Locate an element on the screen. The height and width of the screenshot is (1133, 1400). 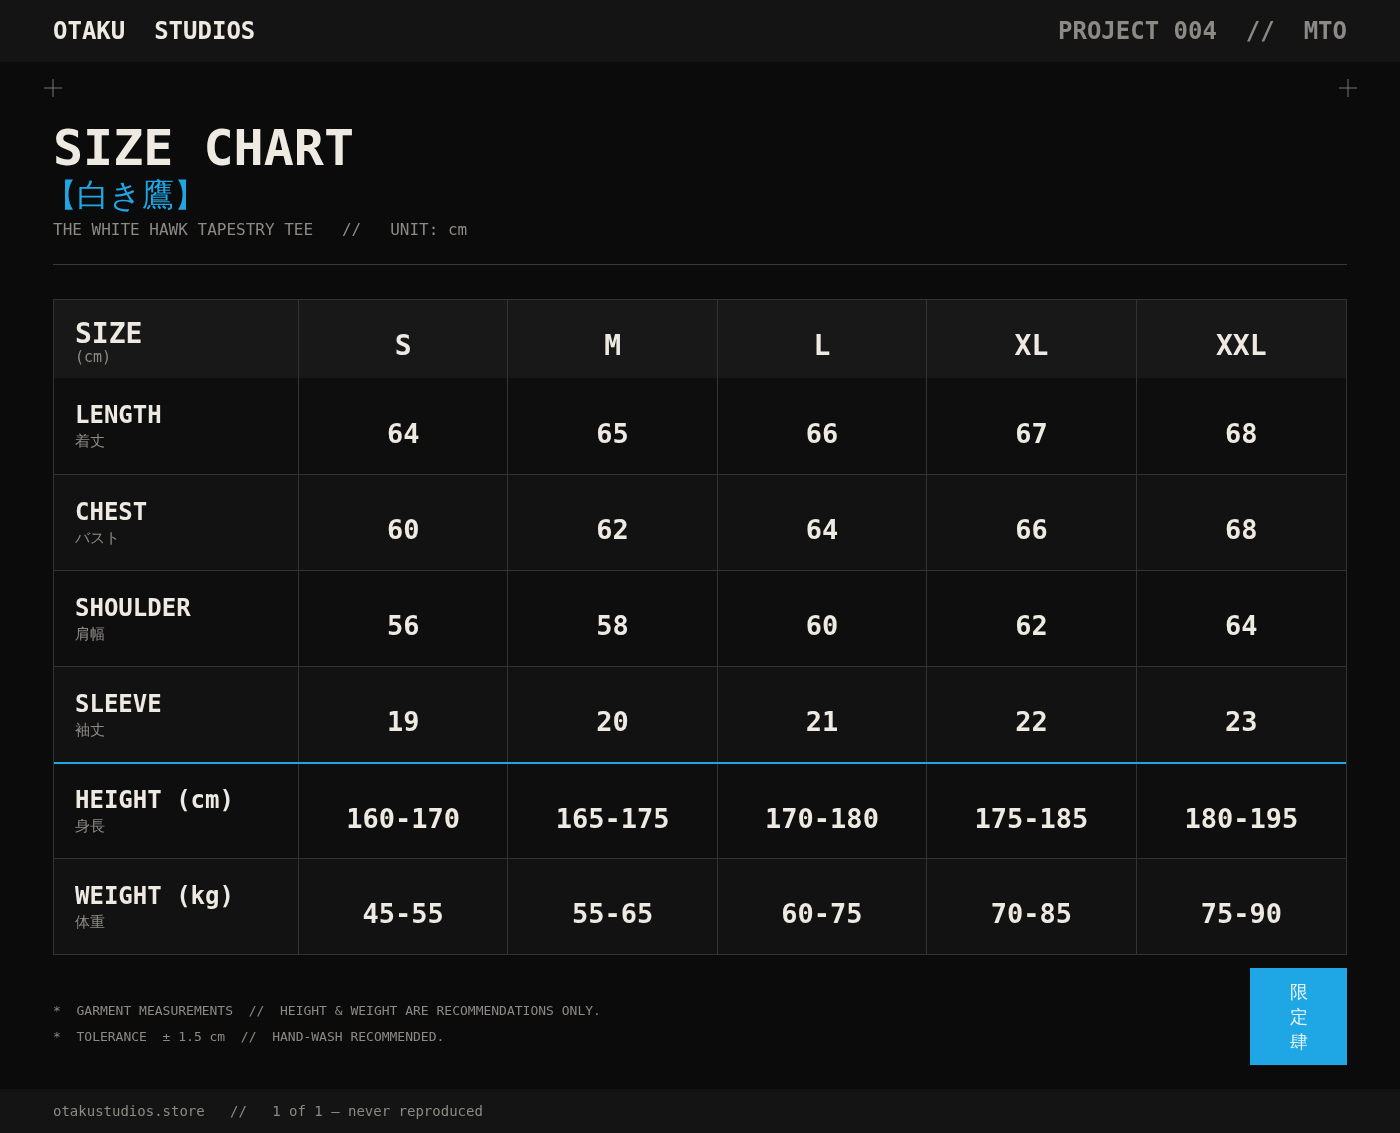
table-cell-text: 23 is located at coordinates (1241, 722).